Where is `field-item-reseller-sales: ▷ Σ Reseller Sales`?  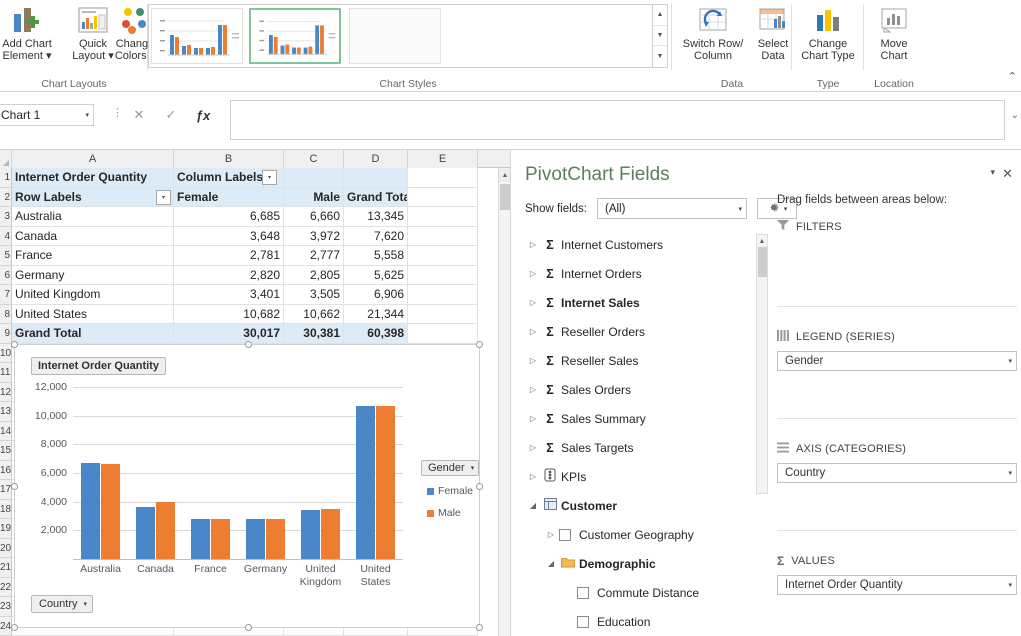 field-item-reseller-sales: ▷ Σ Reseller Sales is located at coordinates (646, 360).